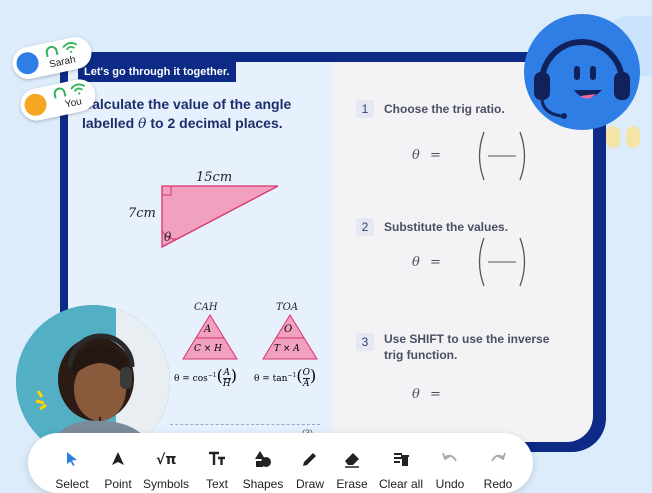  Describe the element at coordinates (365, 227) in the screenshot. I see `step-number: 2` at that location.